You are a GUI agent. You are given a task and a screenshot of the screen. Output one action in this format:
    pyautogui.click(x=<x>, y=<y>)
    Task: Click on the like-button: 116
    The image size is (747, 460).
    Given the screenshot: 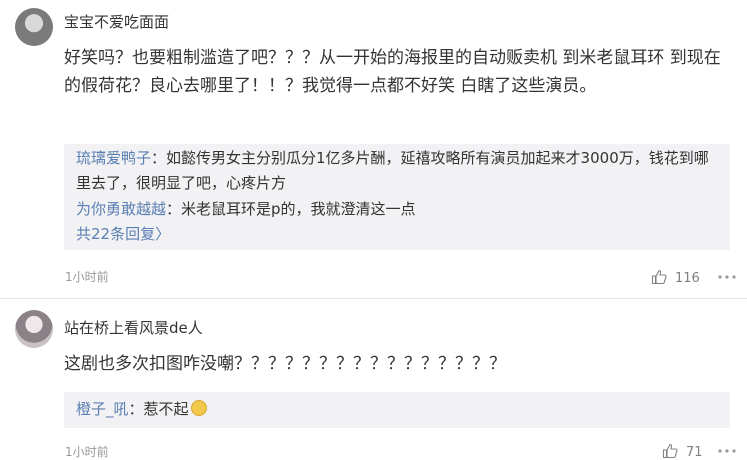 What is the action you would take?
    pyautogui.click(x=675, y=277)
    